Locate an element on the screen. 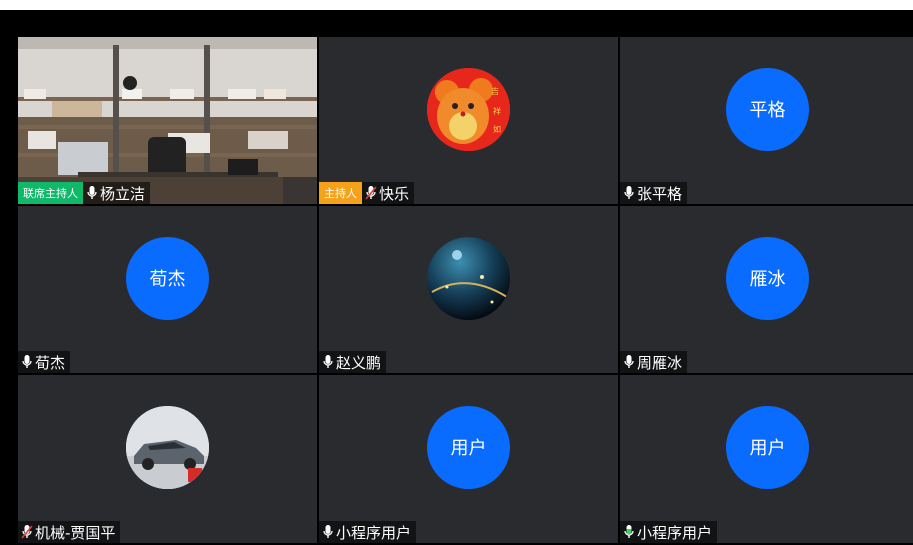 Image resolution: width=913 pixels, height=545 pixels. avatar: 雁冰 is located at coordinates (767, 278).